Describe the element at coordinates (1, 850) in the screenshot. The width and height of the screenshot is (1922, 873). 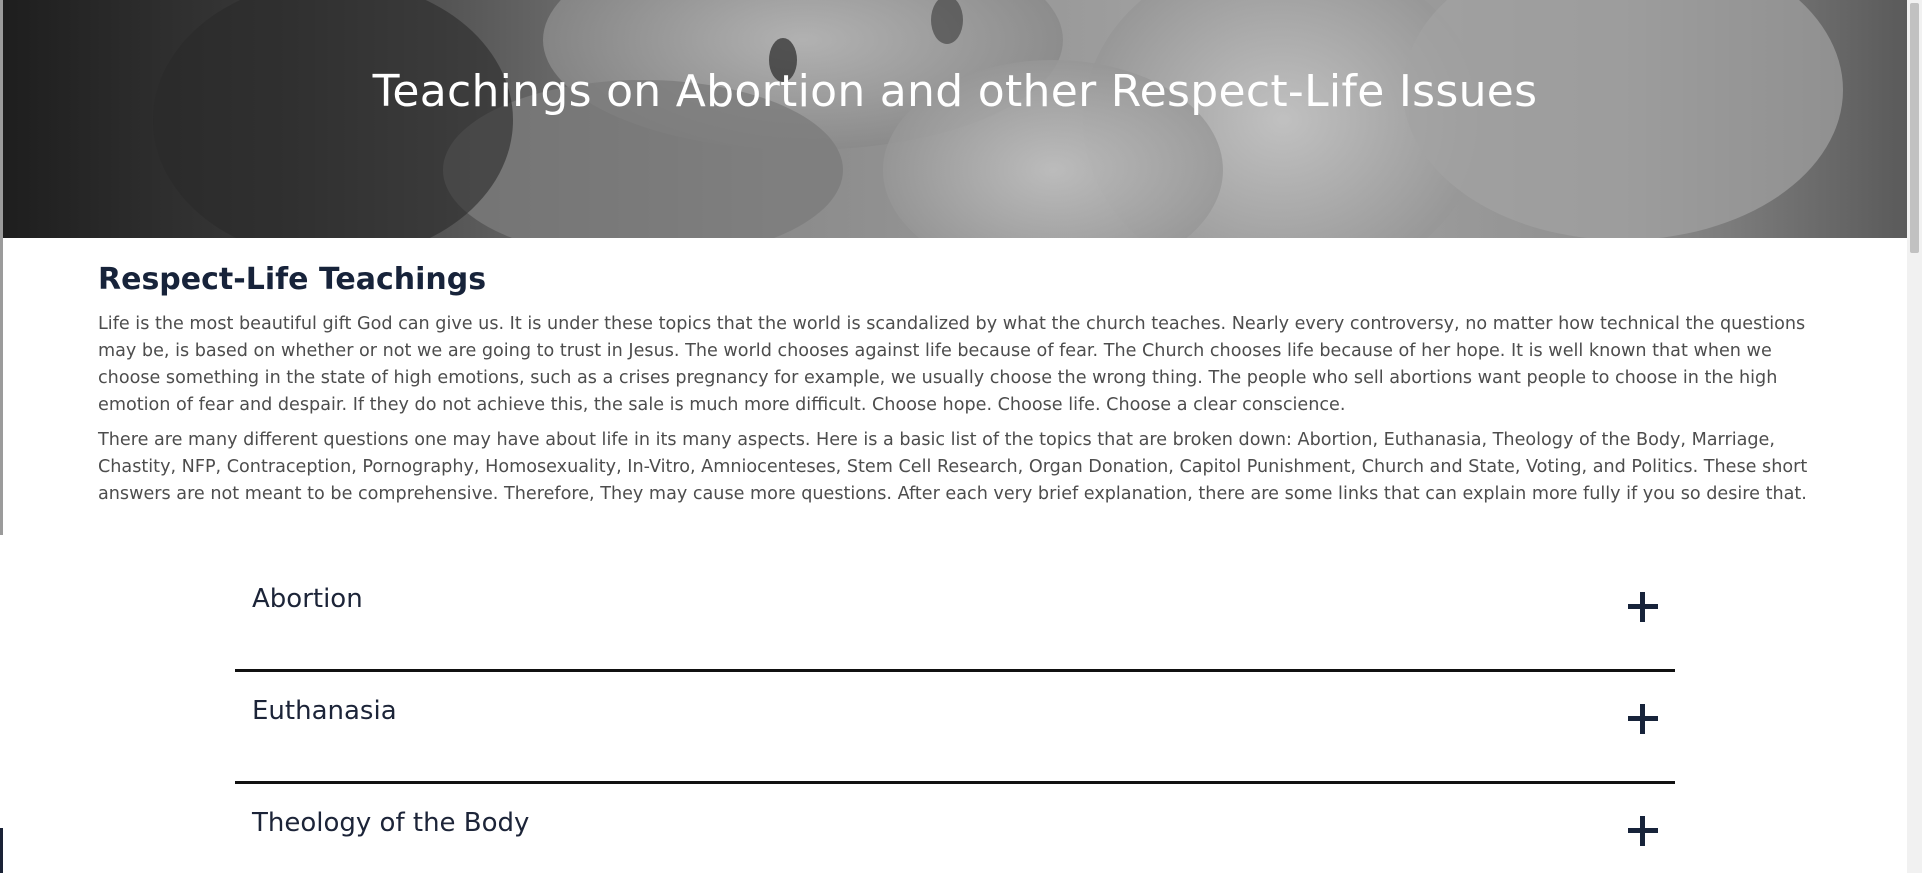
I see `left-edge-strip-bottom` at that location.